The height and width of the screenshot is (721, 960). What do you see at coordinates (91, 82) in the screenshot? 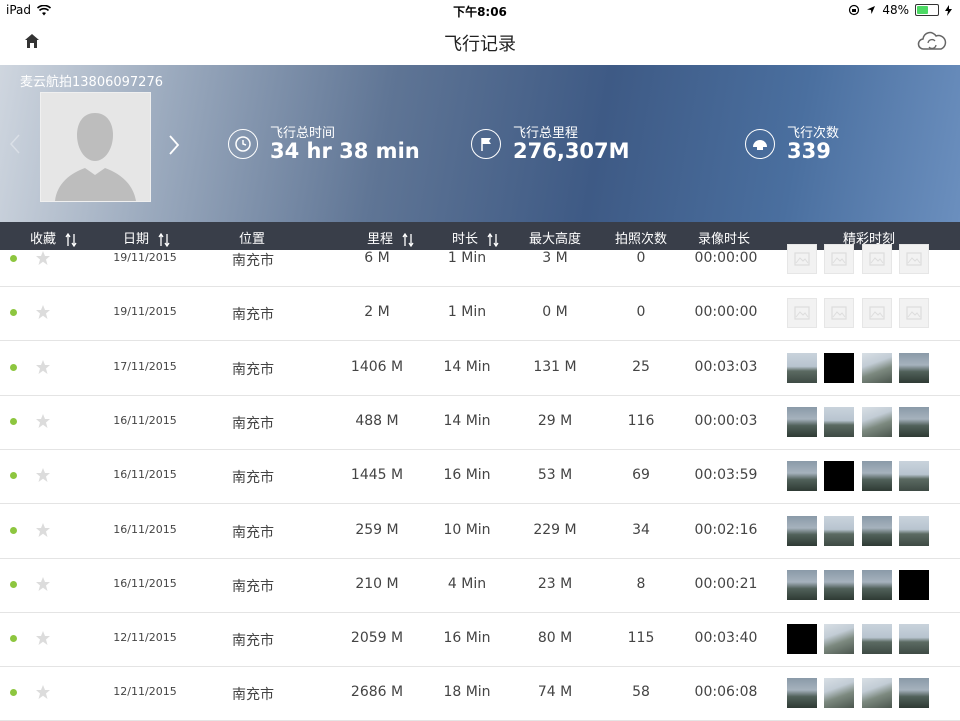
I see `username: 麦云航拍13806097276` at bounding box center [91, 82].